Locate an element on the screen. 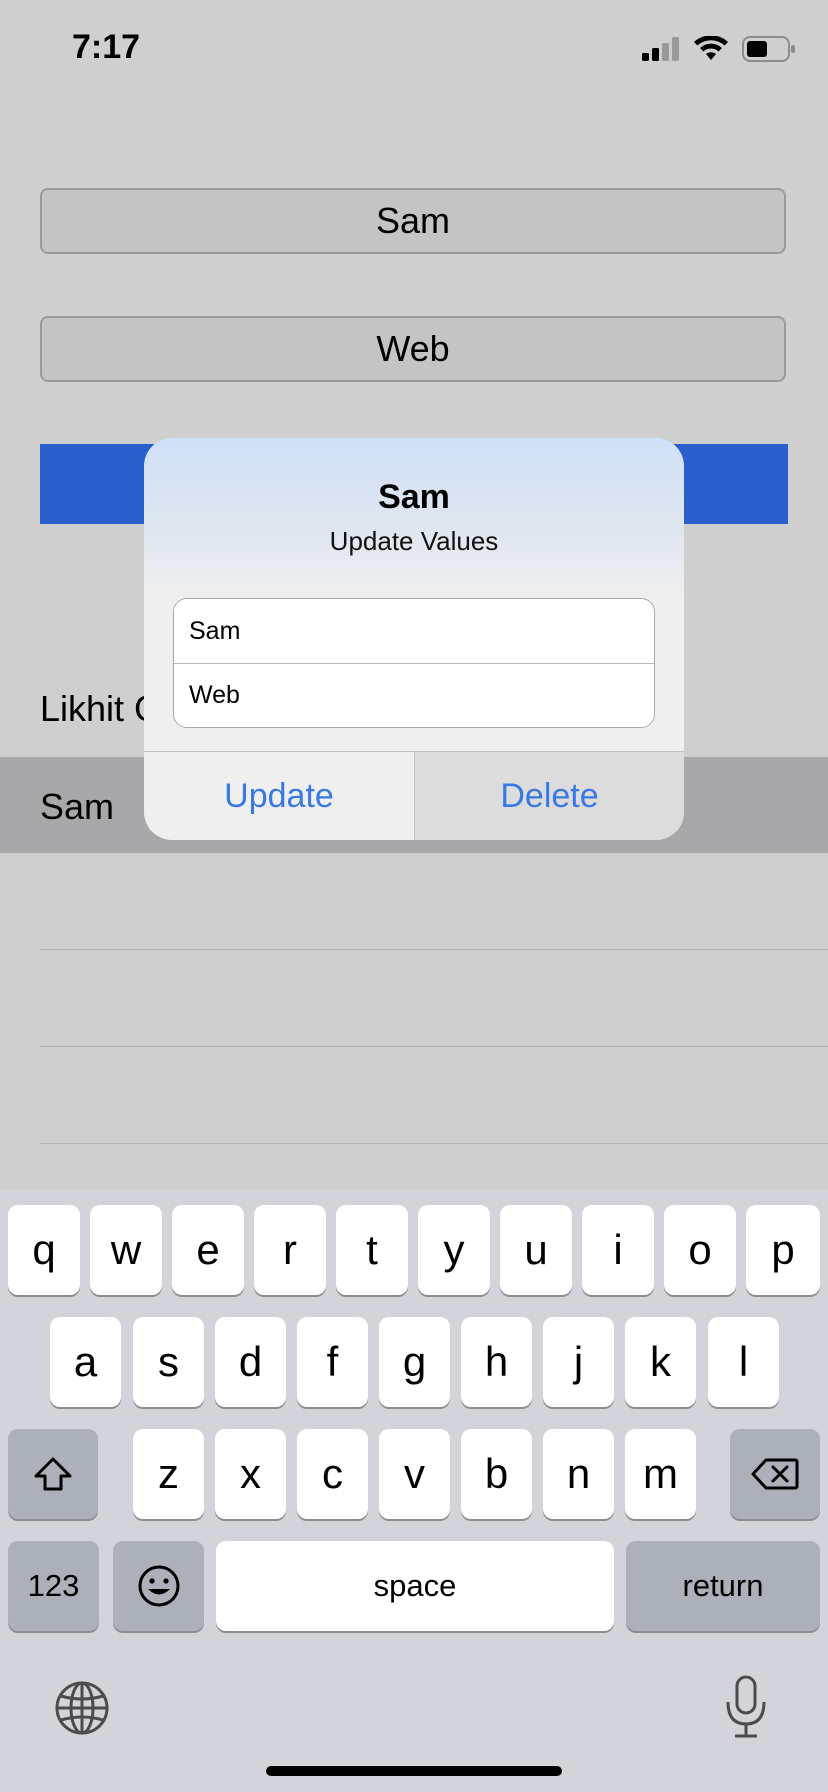  alert-message: Update Values is located at coordinates (414, 541).